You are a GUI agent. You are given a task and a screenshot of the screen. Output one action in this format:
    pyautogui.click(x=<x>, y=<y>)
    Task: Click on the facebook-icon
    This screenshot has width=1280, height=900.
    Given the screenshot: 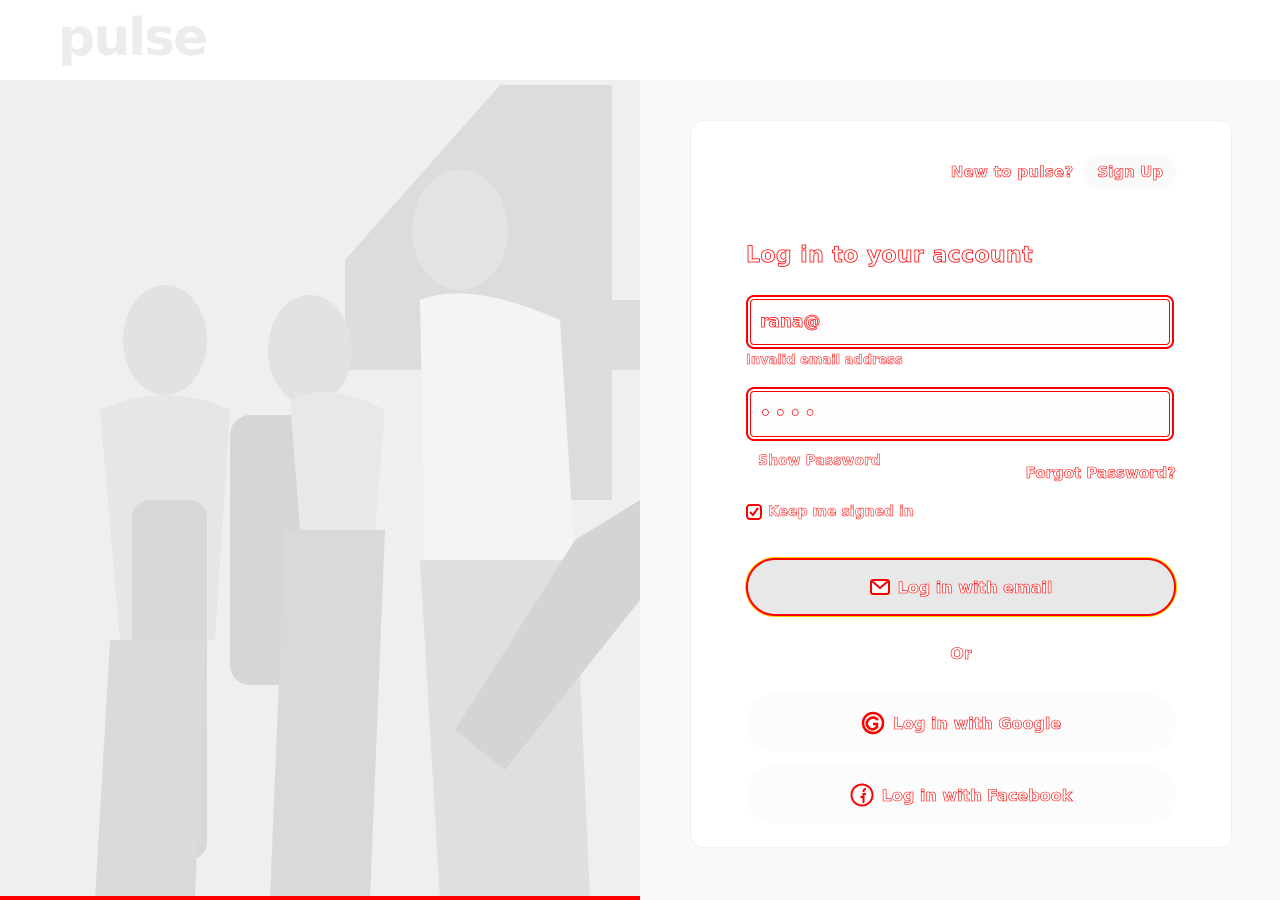 What is the action you would take?
    pyautogui.click(x=862, y=795)
    